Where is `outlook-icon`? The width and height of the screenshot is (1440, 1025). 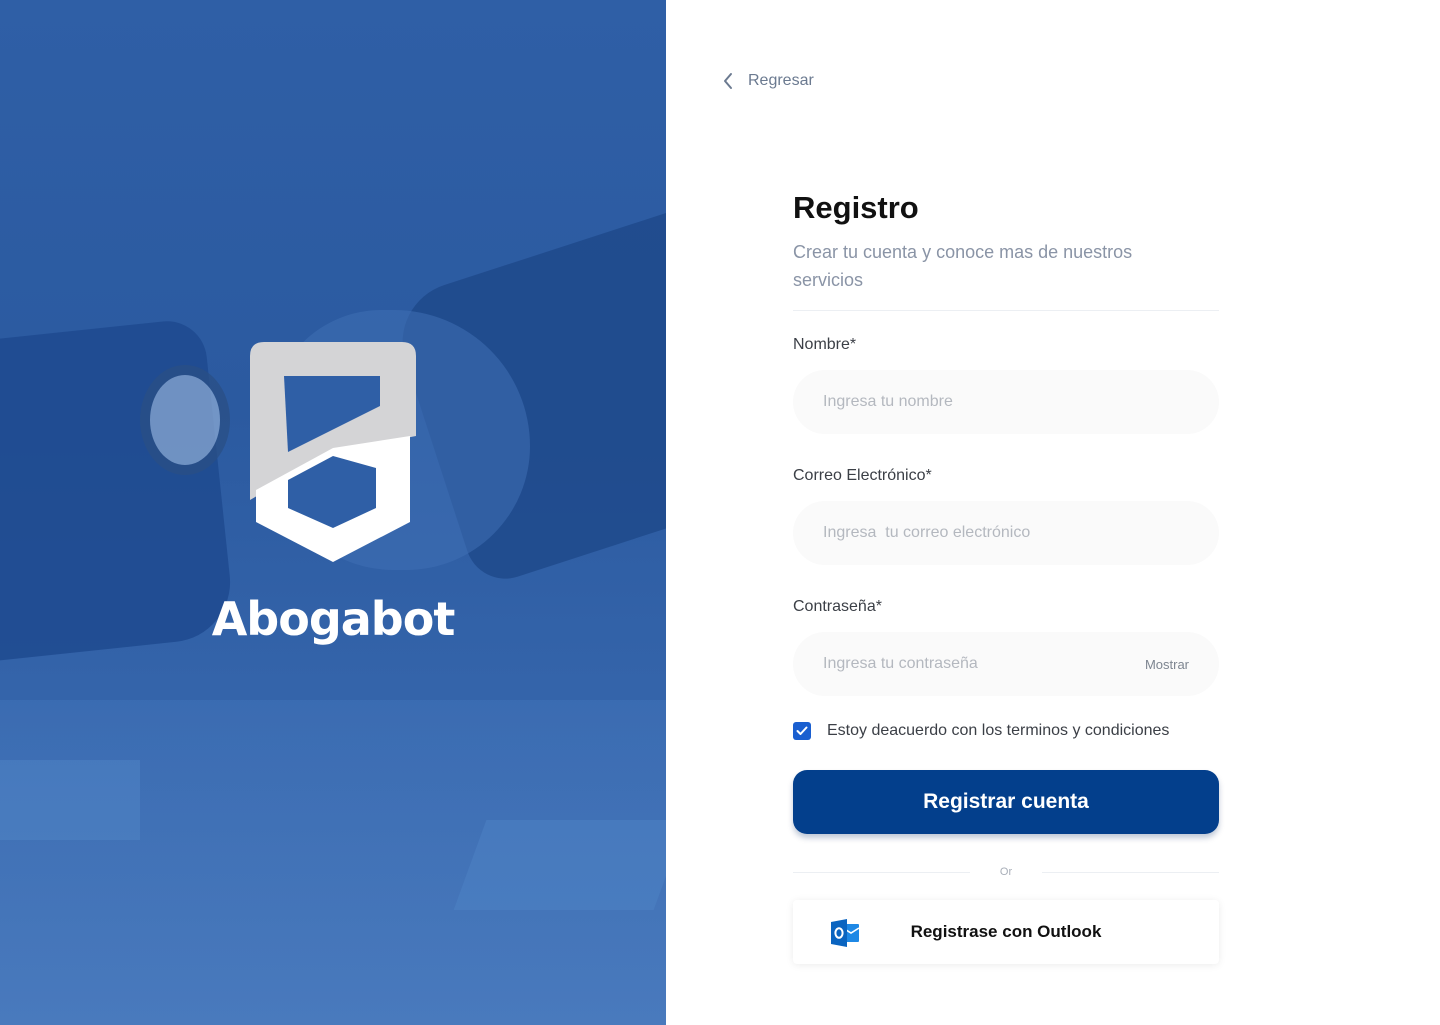
outlook-icon is located at coordinates (845, 933).